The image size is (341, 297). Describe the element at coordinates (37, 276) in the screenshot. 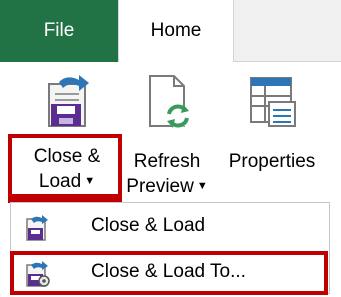

I see `close-load-to-icon` at that location.